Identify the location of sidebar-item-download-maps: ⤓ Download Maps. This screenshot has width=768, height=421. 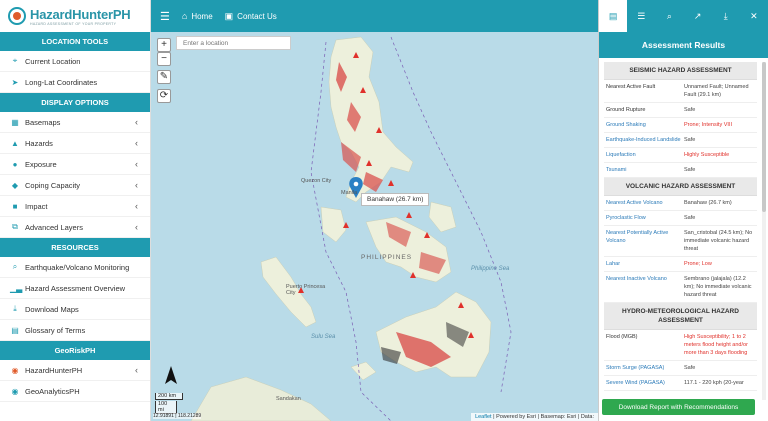
(75, 309).